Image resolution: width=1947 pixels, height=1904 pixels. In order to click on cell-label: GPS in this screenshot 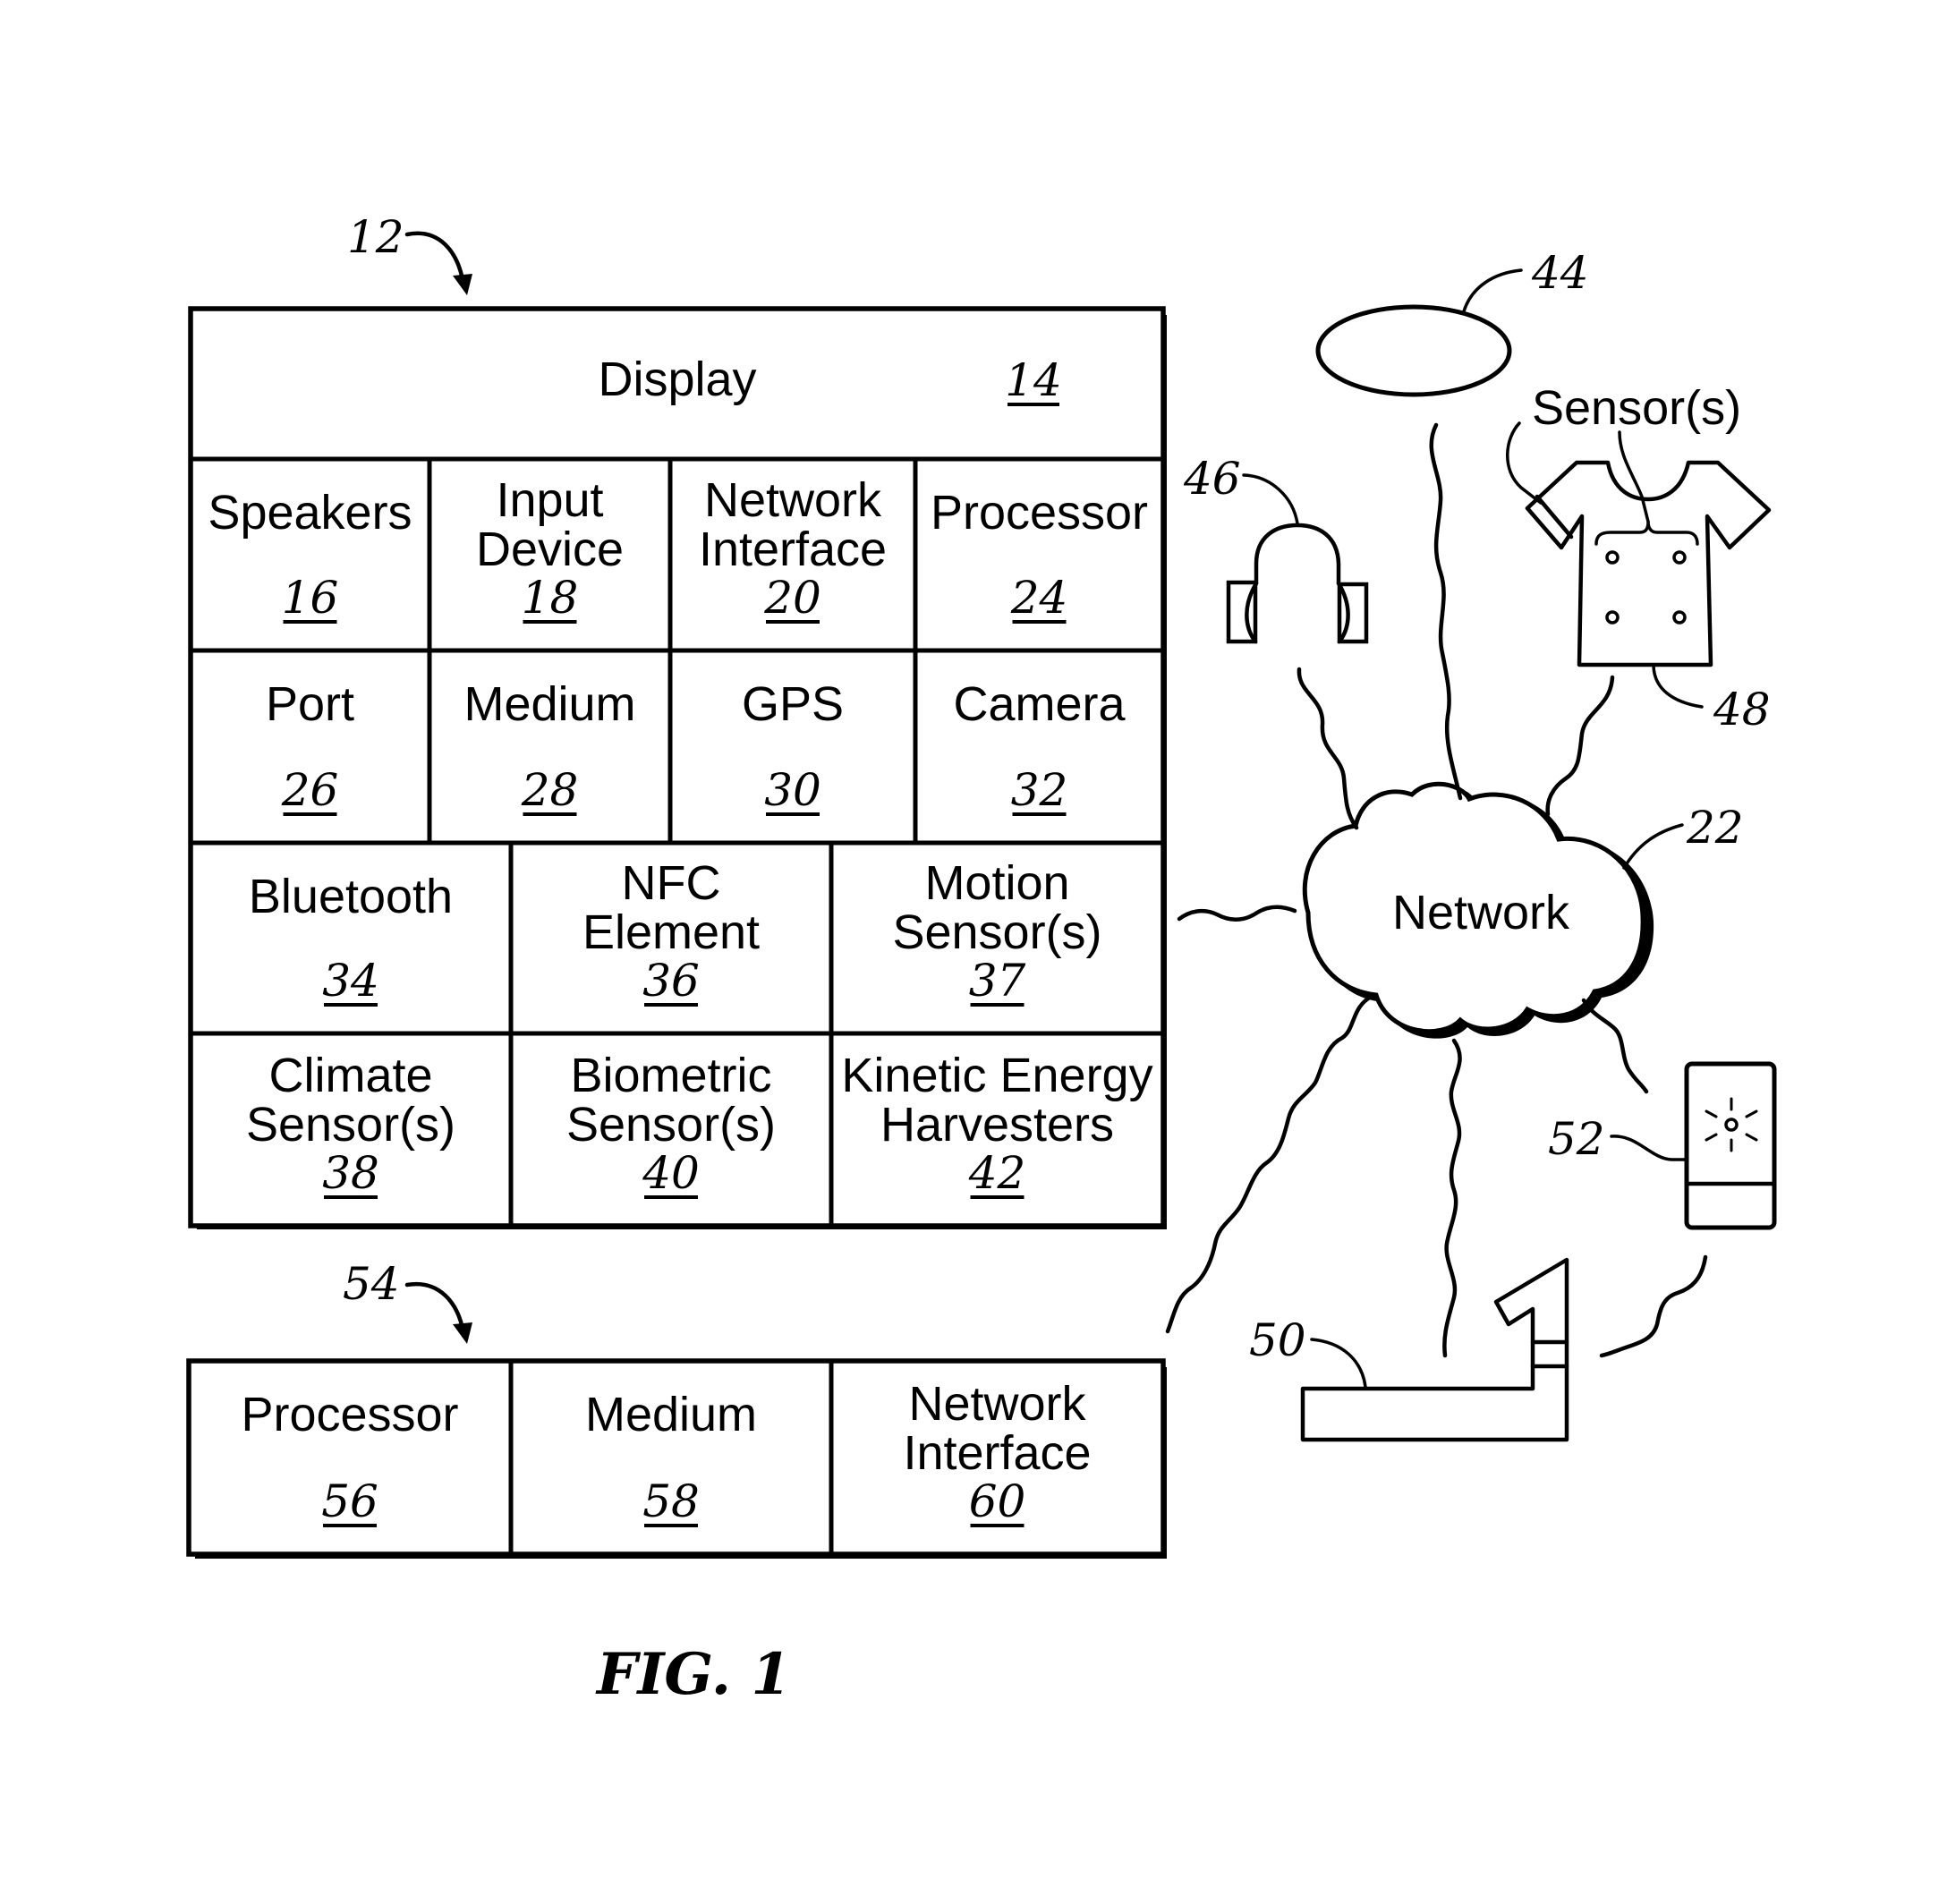, I will do `click(793, 704)`.